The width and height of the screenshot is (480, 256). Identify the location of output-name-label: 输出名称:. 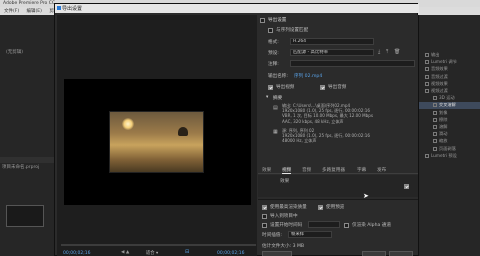
(278, 76).